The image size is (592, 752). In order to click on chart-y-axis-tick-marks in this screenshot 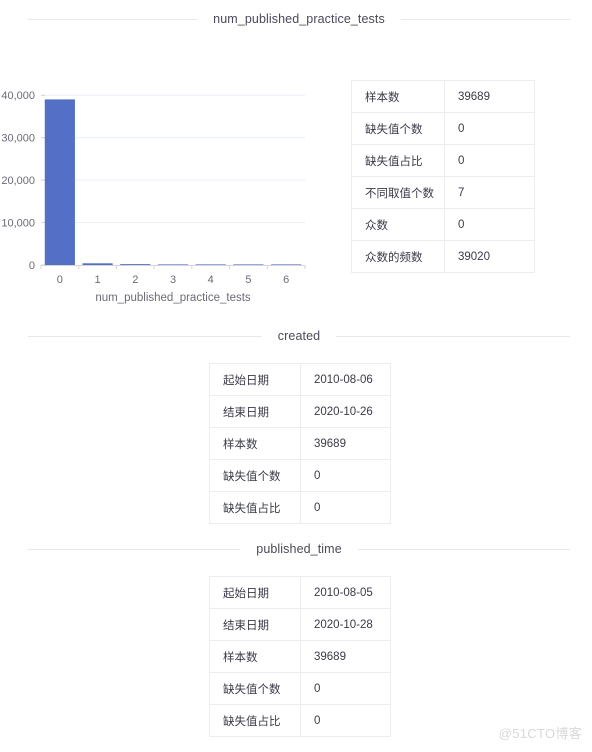, I will do `click(43, 180)`.